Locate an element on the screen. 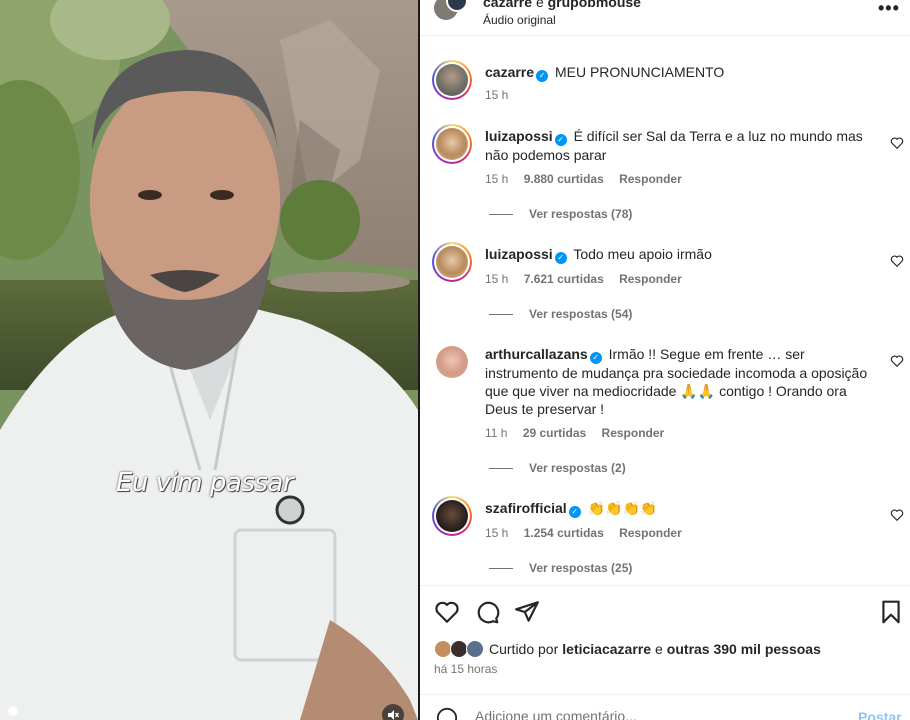 The image size is (910, 720). comment-icon is located at coordinates (487, 612).